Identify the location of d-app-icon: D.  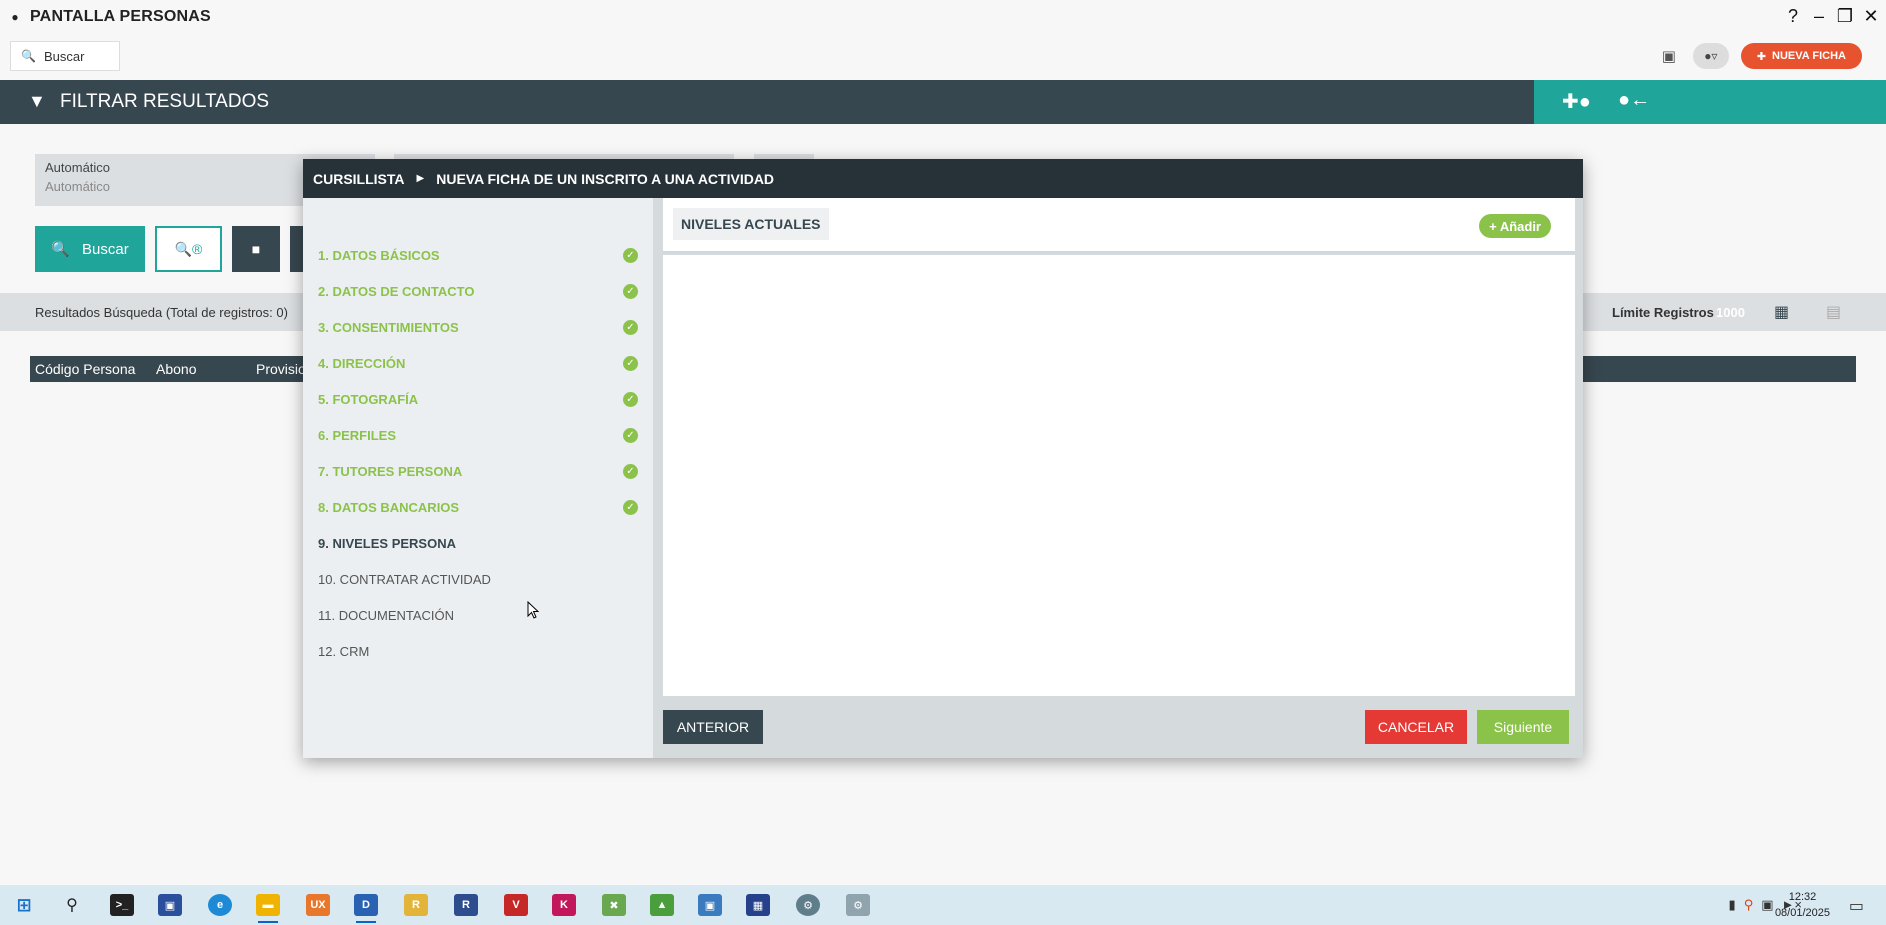
(366, 908).